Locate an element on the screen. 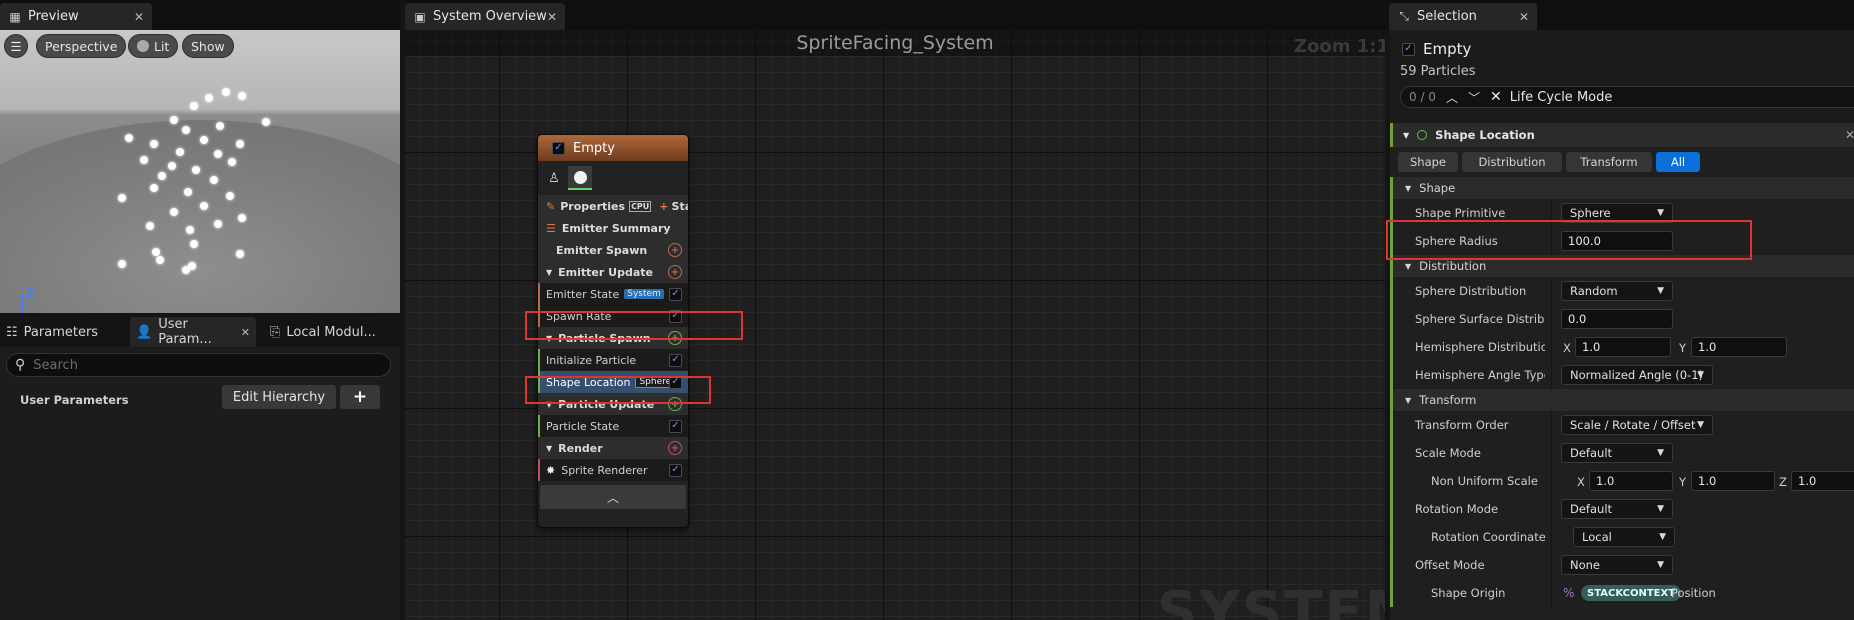 This screenshot has width=1854, height=620. hamburger-menu-button: ☰ is located at coordinates (16, 46).